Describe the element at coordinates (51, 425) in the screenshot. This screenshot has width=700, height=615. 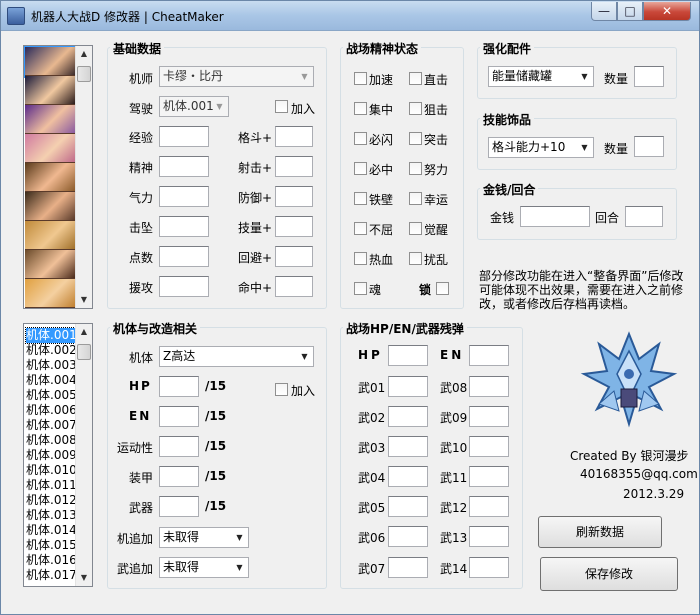
I see `list-item: 机体.007` at that location.